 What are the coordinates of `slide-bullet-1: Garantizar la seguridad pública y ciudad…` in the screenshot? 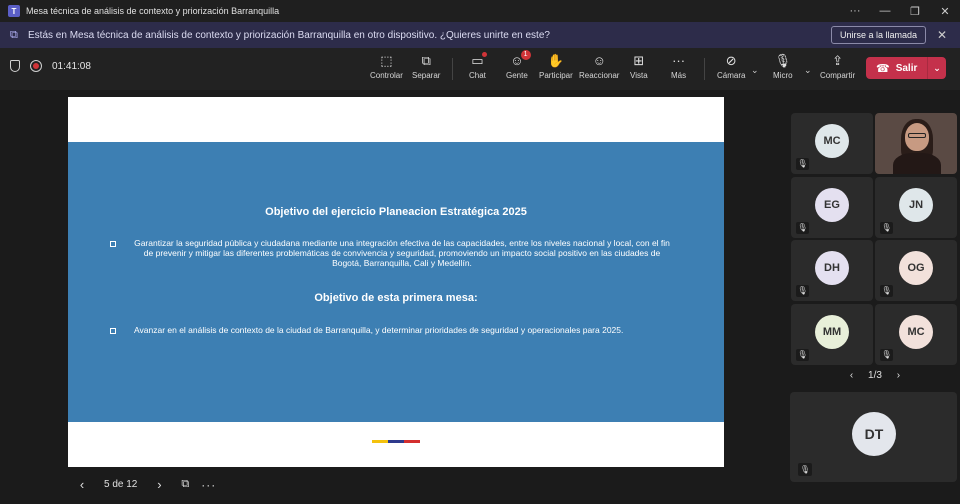 It's located at (390, 253).